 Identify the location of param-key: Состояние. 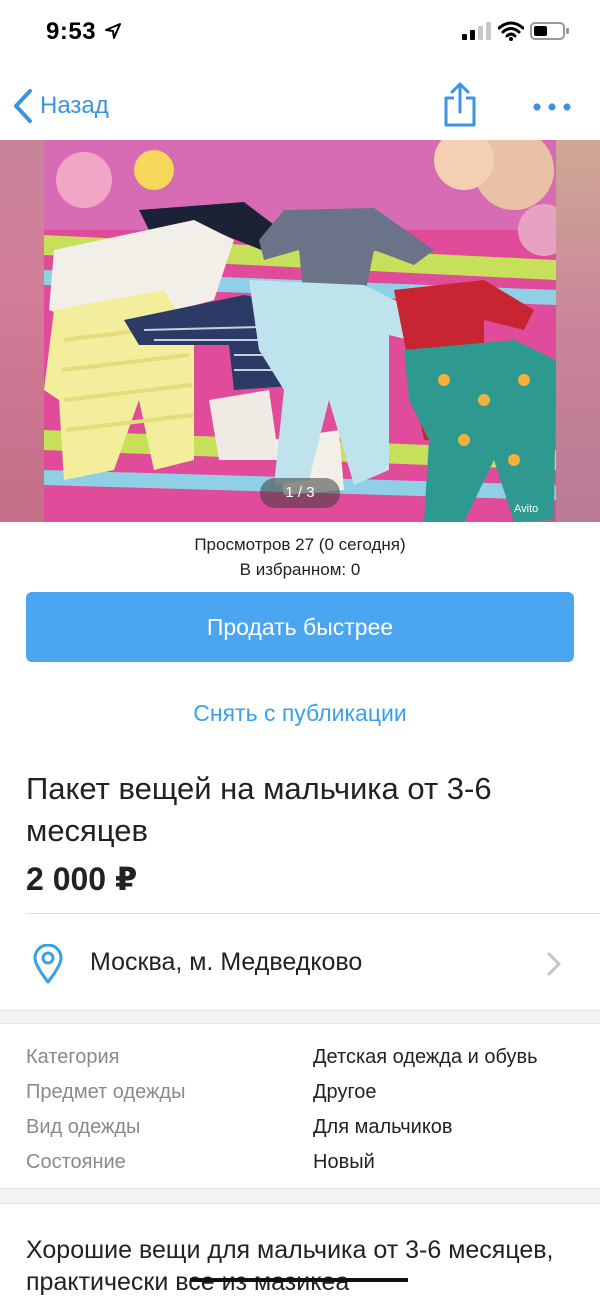
(76, 1162).